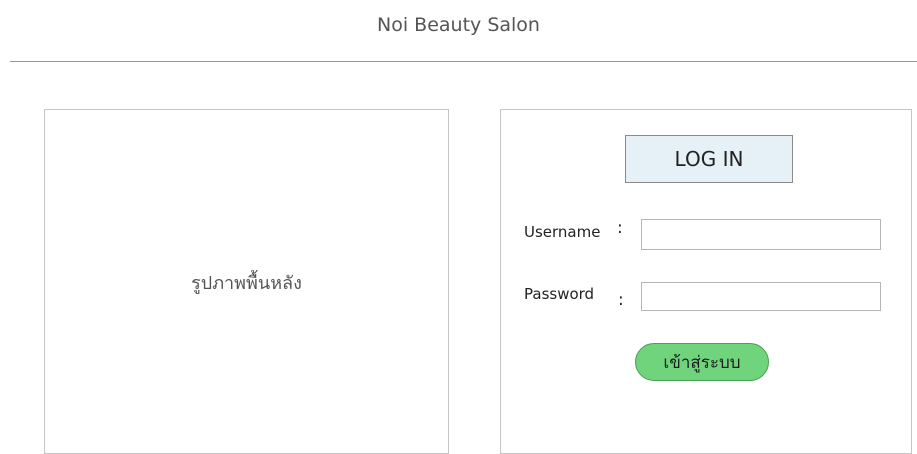 Image resolution: width=917 pixels, height=454 pixels. I want to click on password-label: Password, so click(559, 294).